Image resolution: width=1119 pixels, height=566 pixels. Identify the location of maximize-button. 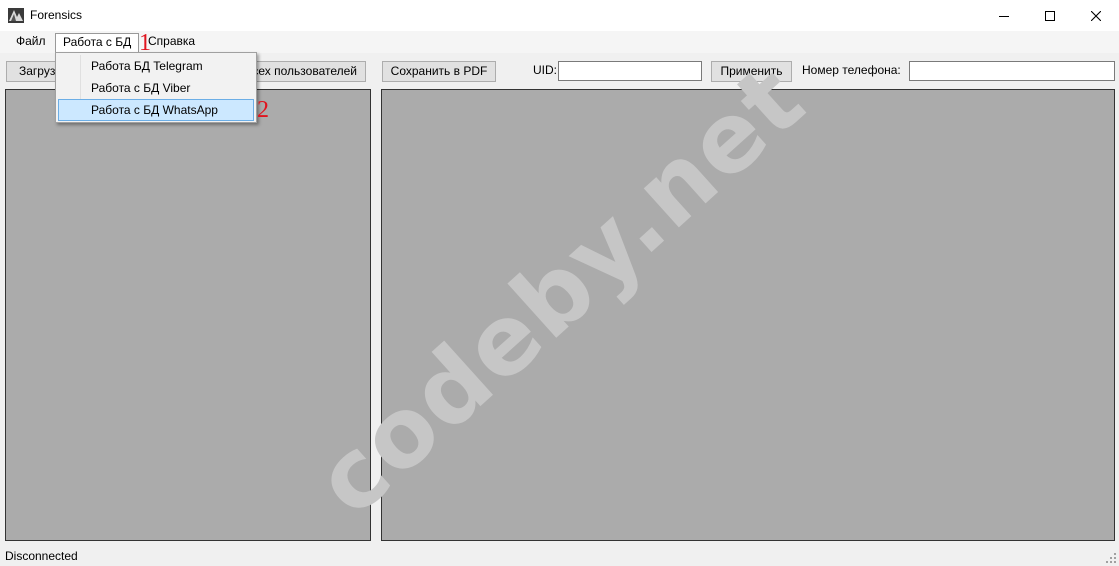
(1050, 15).